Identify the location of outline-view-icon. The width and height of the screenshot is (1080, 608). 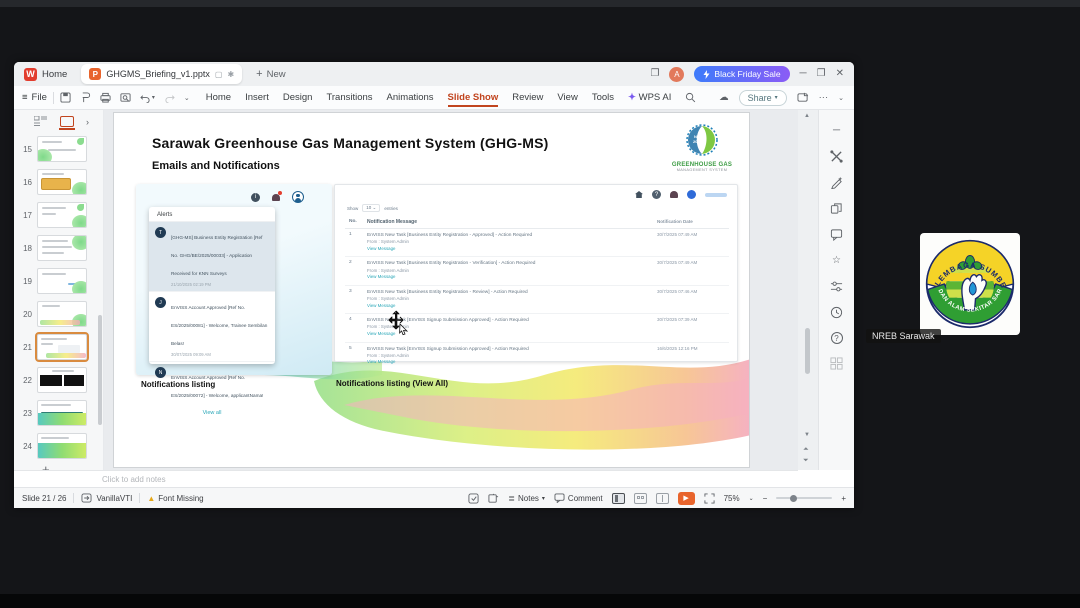
(41, 121).